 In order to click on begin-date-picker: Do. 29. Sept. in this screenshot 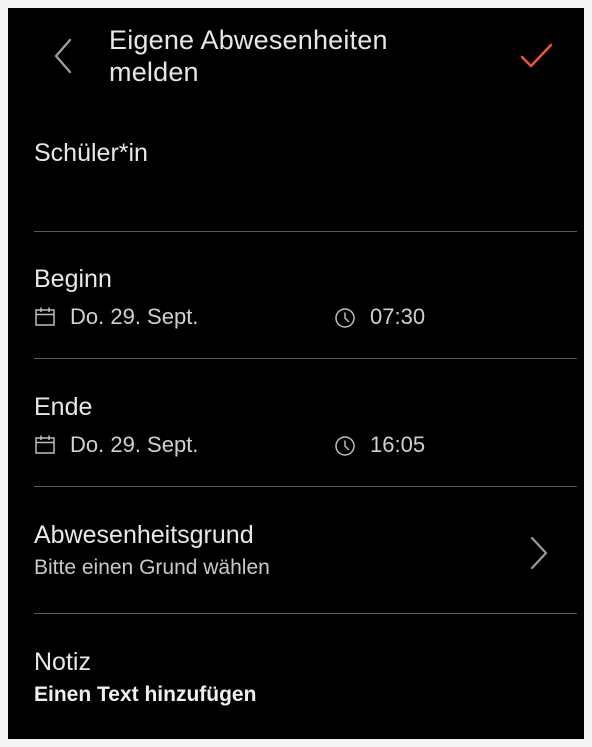, I will do `click(116, 317)`.